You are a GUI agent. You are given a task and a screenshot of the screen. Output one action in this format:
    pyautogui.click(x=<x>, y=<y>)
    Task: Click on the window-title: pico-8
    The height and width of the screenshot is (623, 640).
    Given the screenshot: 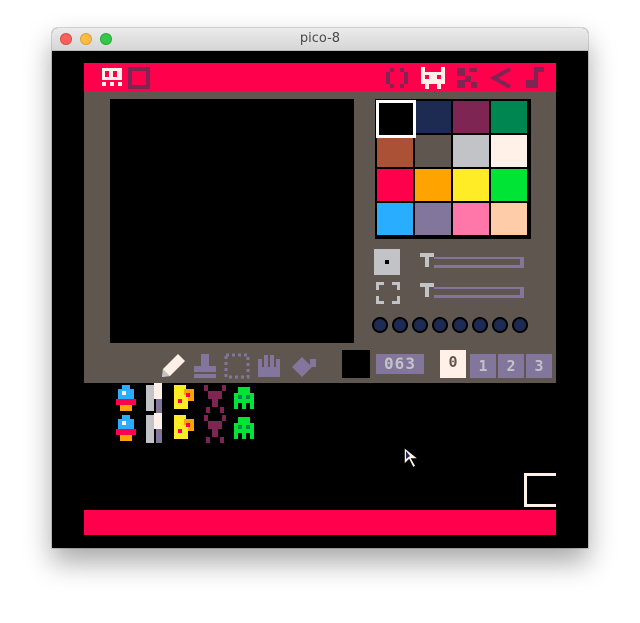 What is the action you would take?
    pyautogui.click(x=320, y=38)
    